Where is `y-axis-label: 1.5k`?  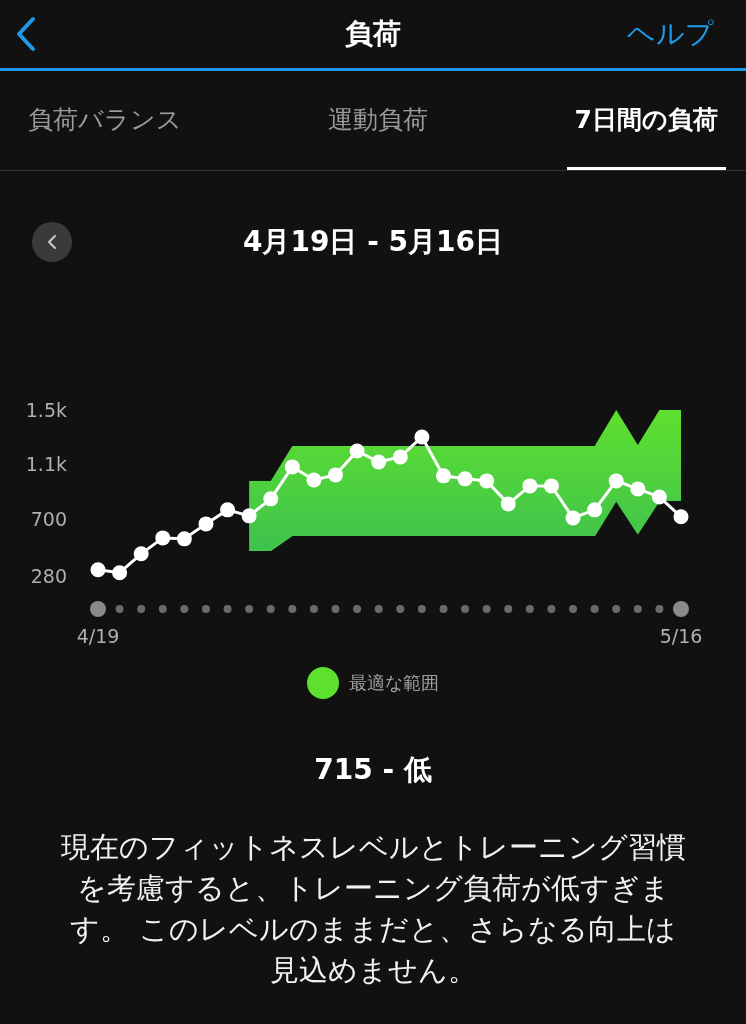
y-axis-label: 1.5k is located at coordinates (46, 410).